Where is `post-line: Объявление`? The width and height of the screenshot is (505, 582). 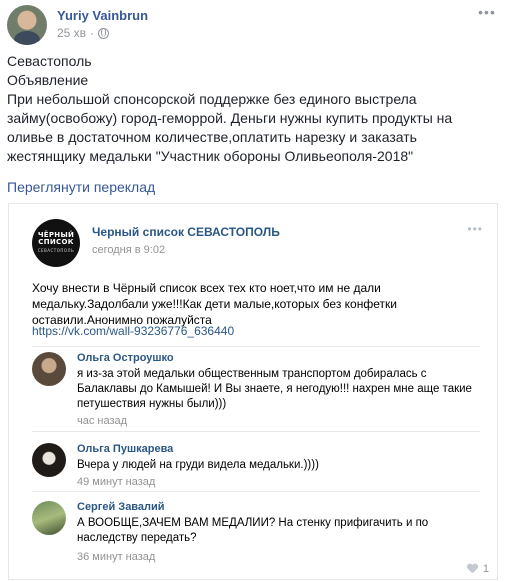 post-line: Объявление is located at coordinates (48, 80).